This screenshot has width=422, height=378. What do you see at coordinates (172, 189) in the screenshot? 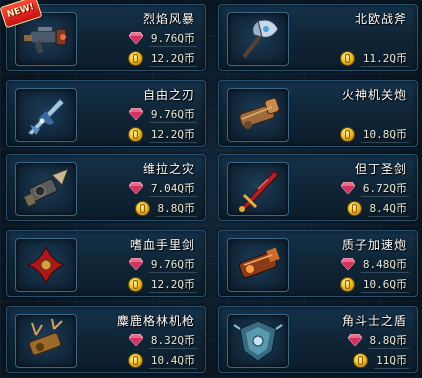
I see `gem-price: 7.04Q币` at bounding box center [172, 189].